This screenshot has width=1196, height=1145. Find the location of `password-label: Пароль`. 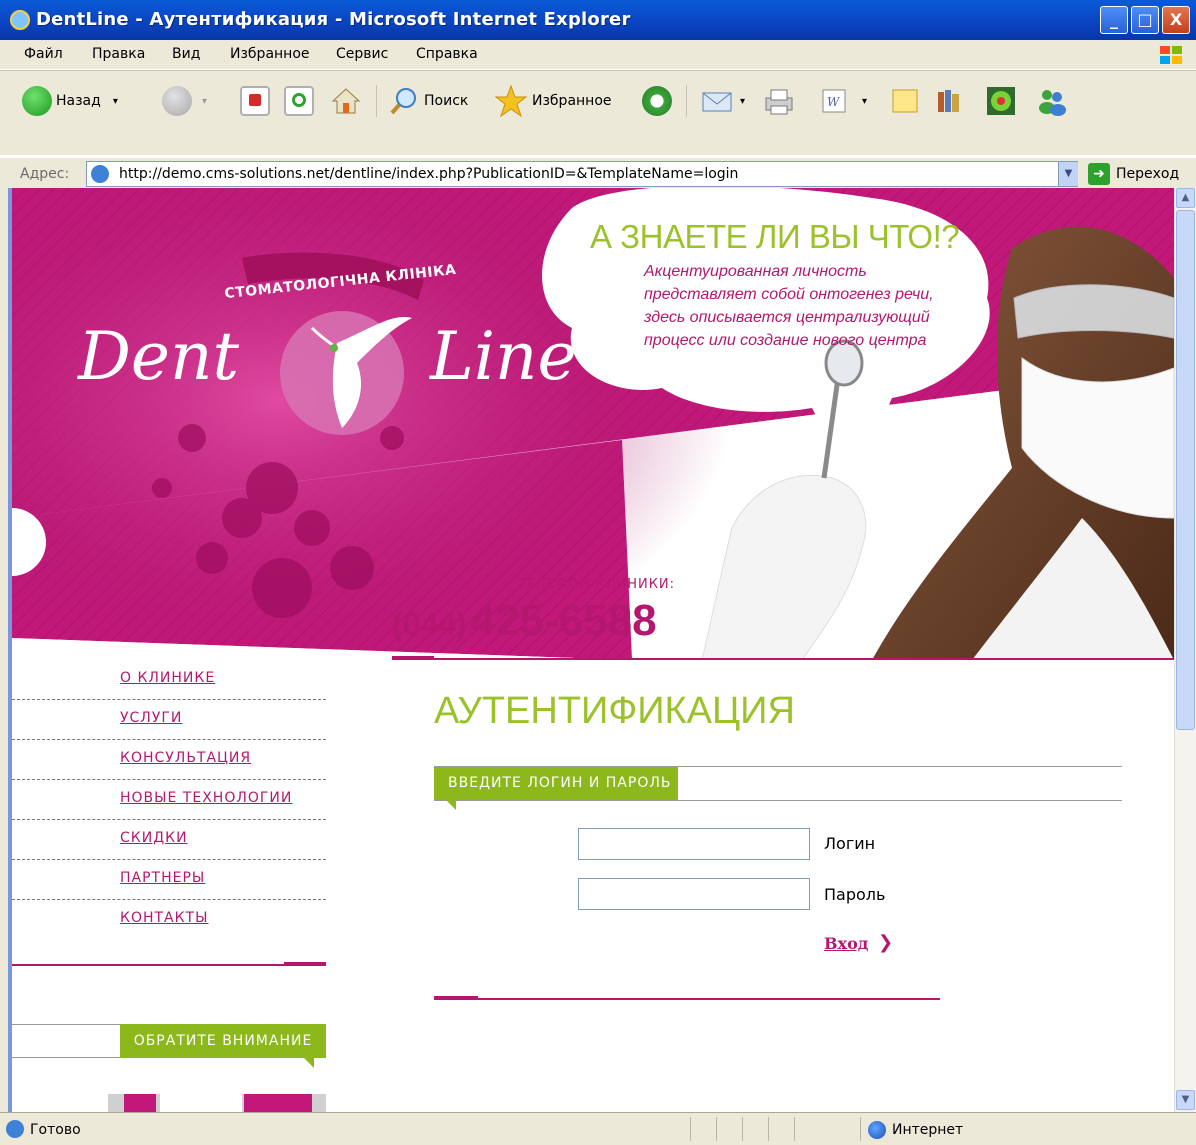

password-label: Пароль is located at coordinates (855, 894).